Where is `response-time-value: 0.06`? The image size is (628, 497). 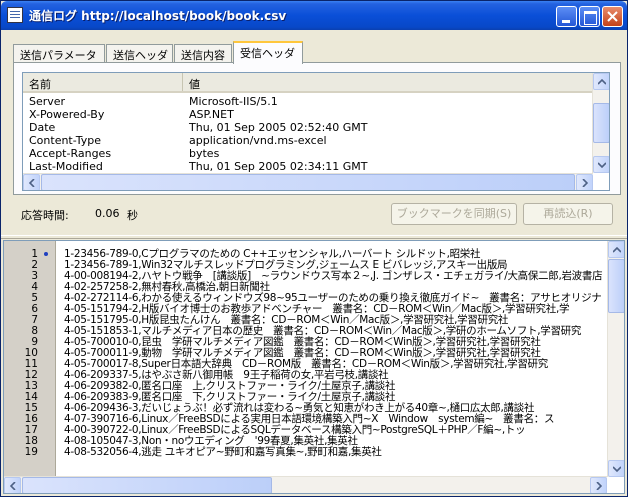
response-time-value: 0.06 is located at coordinates (107, 213).